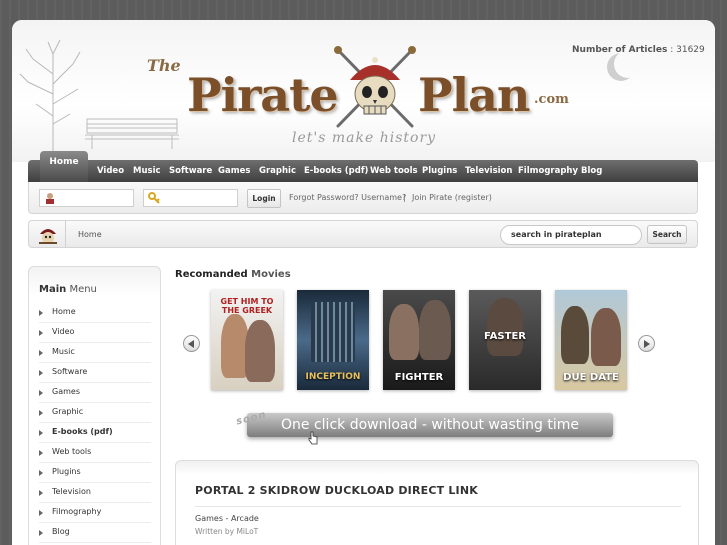 The width and height of the screenshot is (727, 545). I want to click on poster-title: GET HIM TO THE GREEK, so click(247, 306).